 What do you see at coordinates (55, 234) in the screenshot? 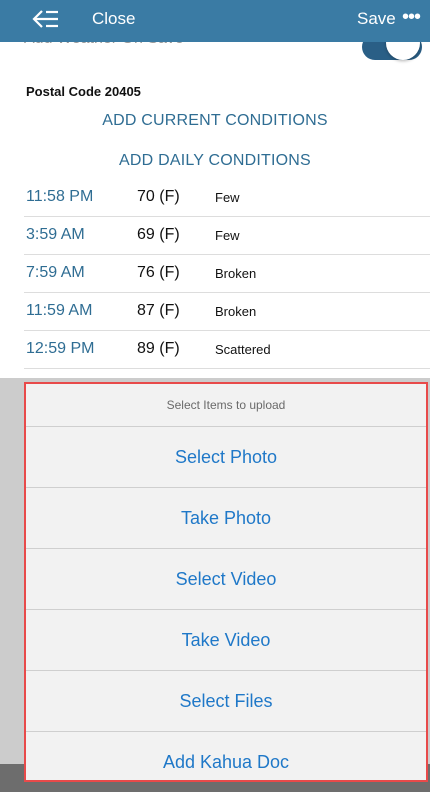
I see `weather-time: 3:59 AM` at bounding box center [55, 234].